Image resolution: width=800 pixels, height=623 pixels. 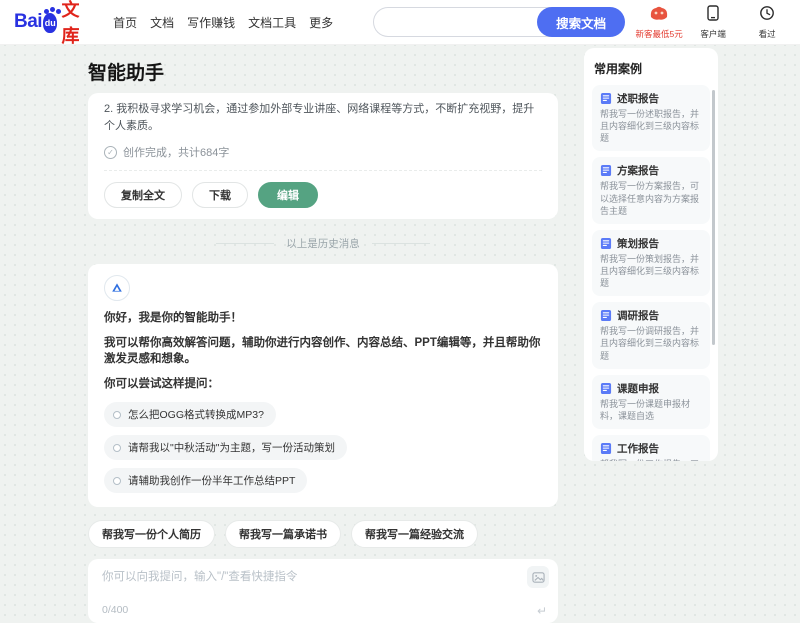 What do you see at coordinates (400, 243) in the screenshot?
I see `divider-line-right` at bounding box center [400, 243].